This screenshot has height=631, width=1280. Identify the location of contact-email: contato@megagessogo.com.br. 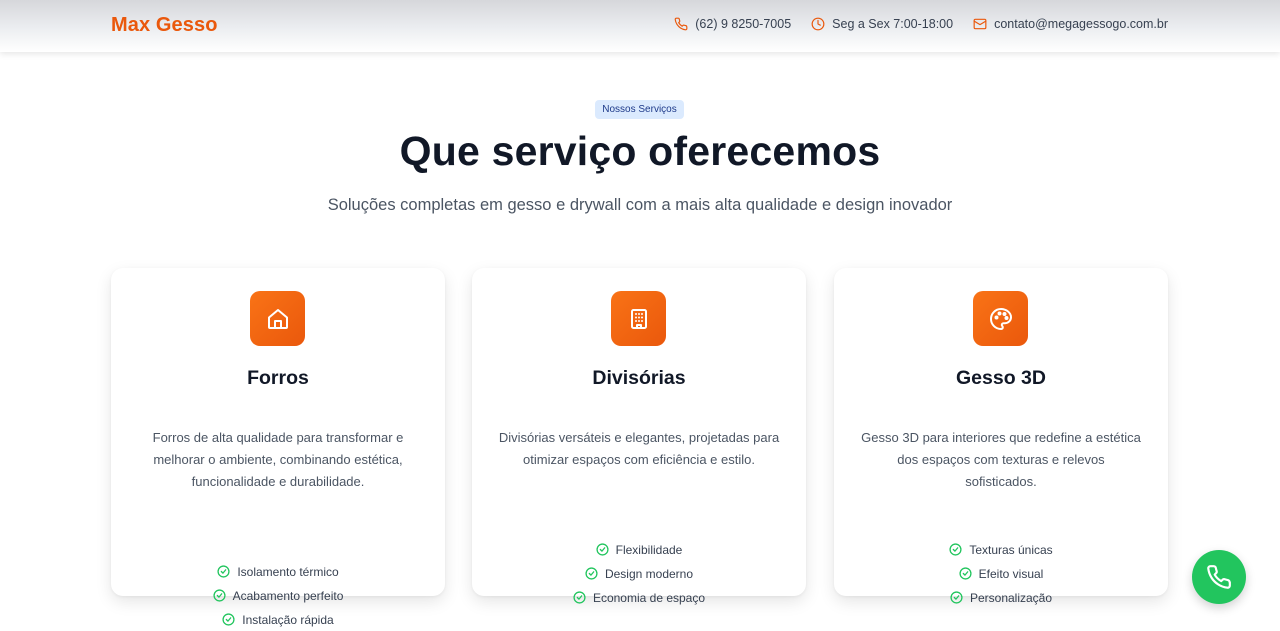
(1070, 24).